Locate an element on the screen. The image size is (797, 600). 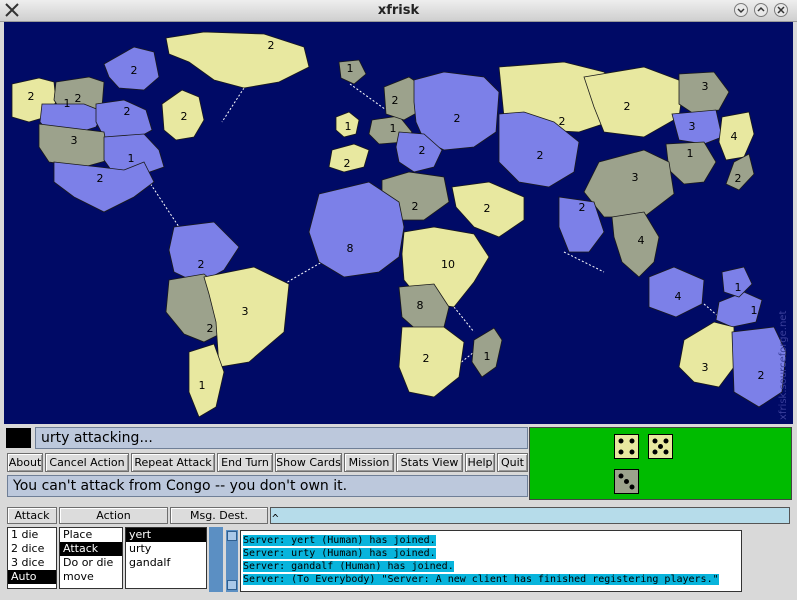
end-turn-button: End Turn is located at coordinates (245, 462).